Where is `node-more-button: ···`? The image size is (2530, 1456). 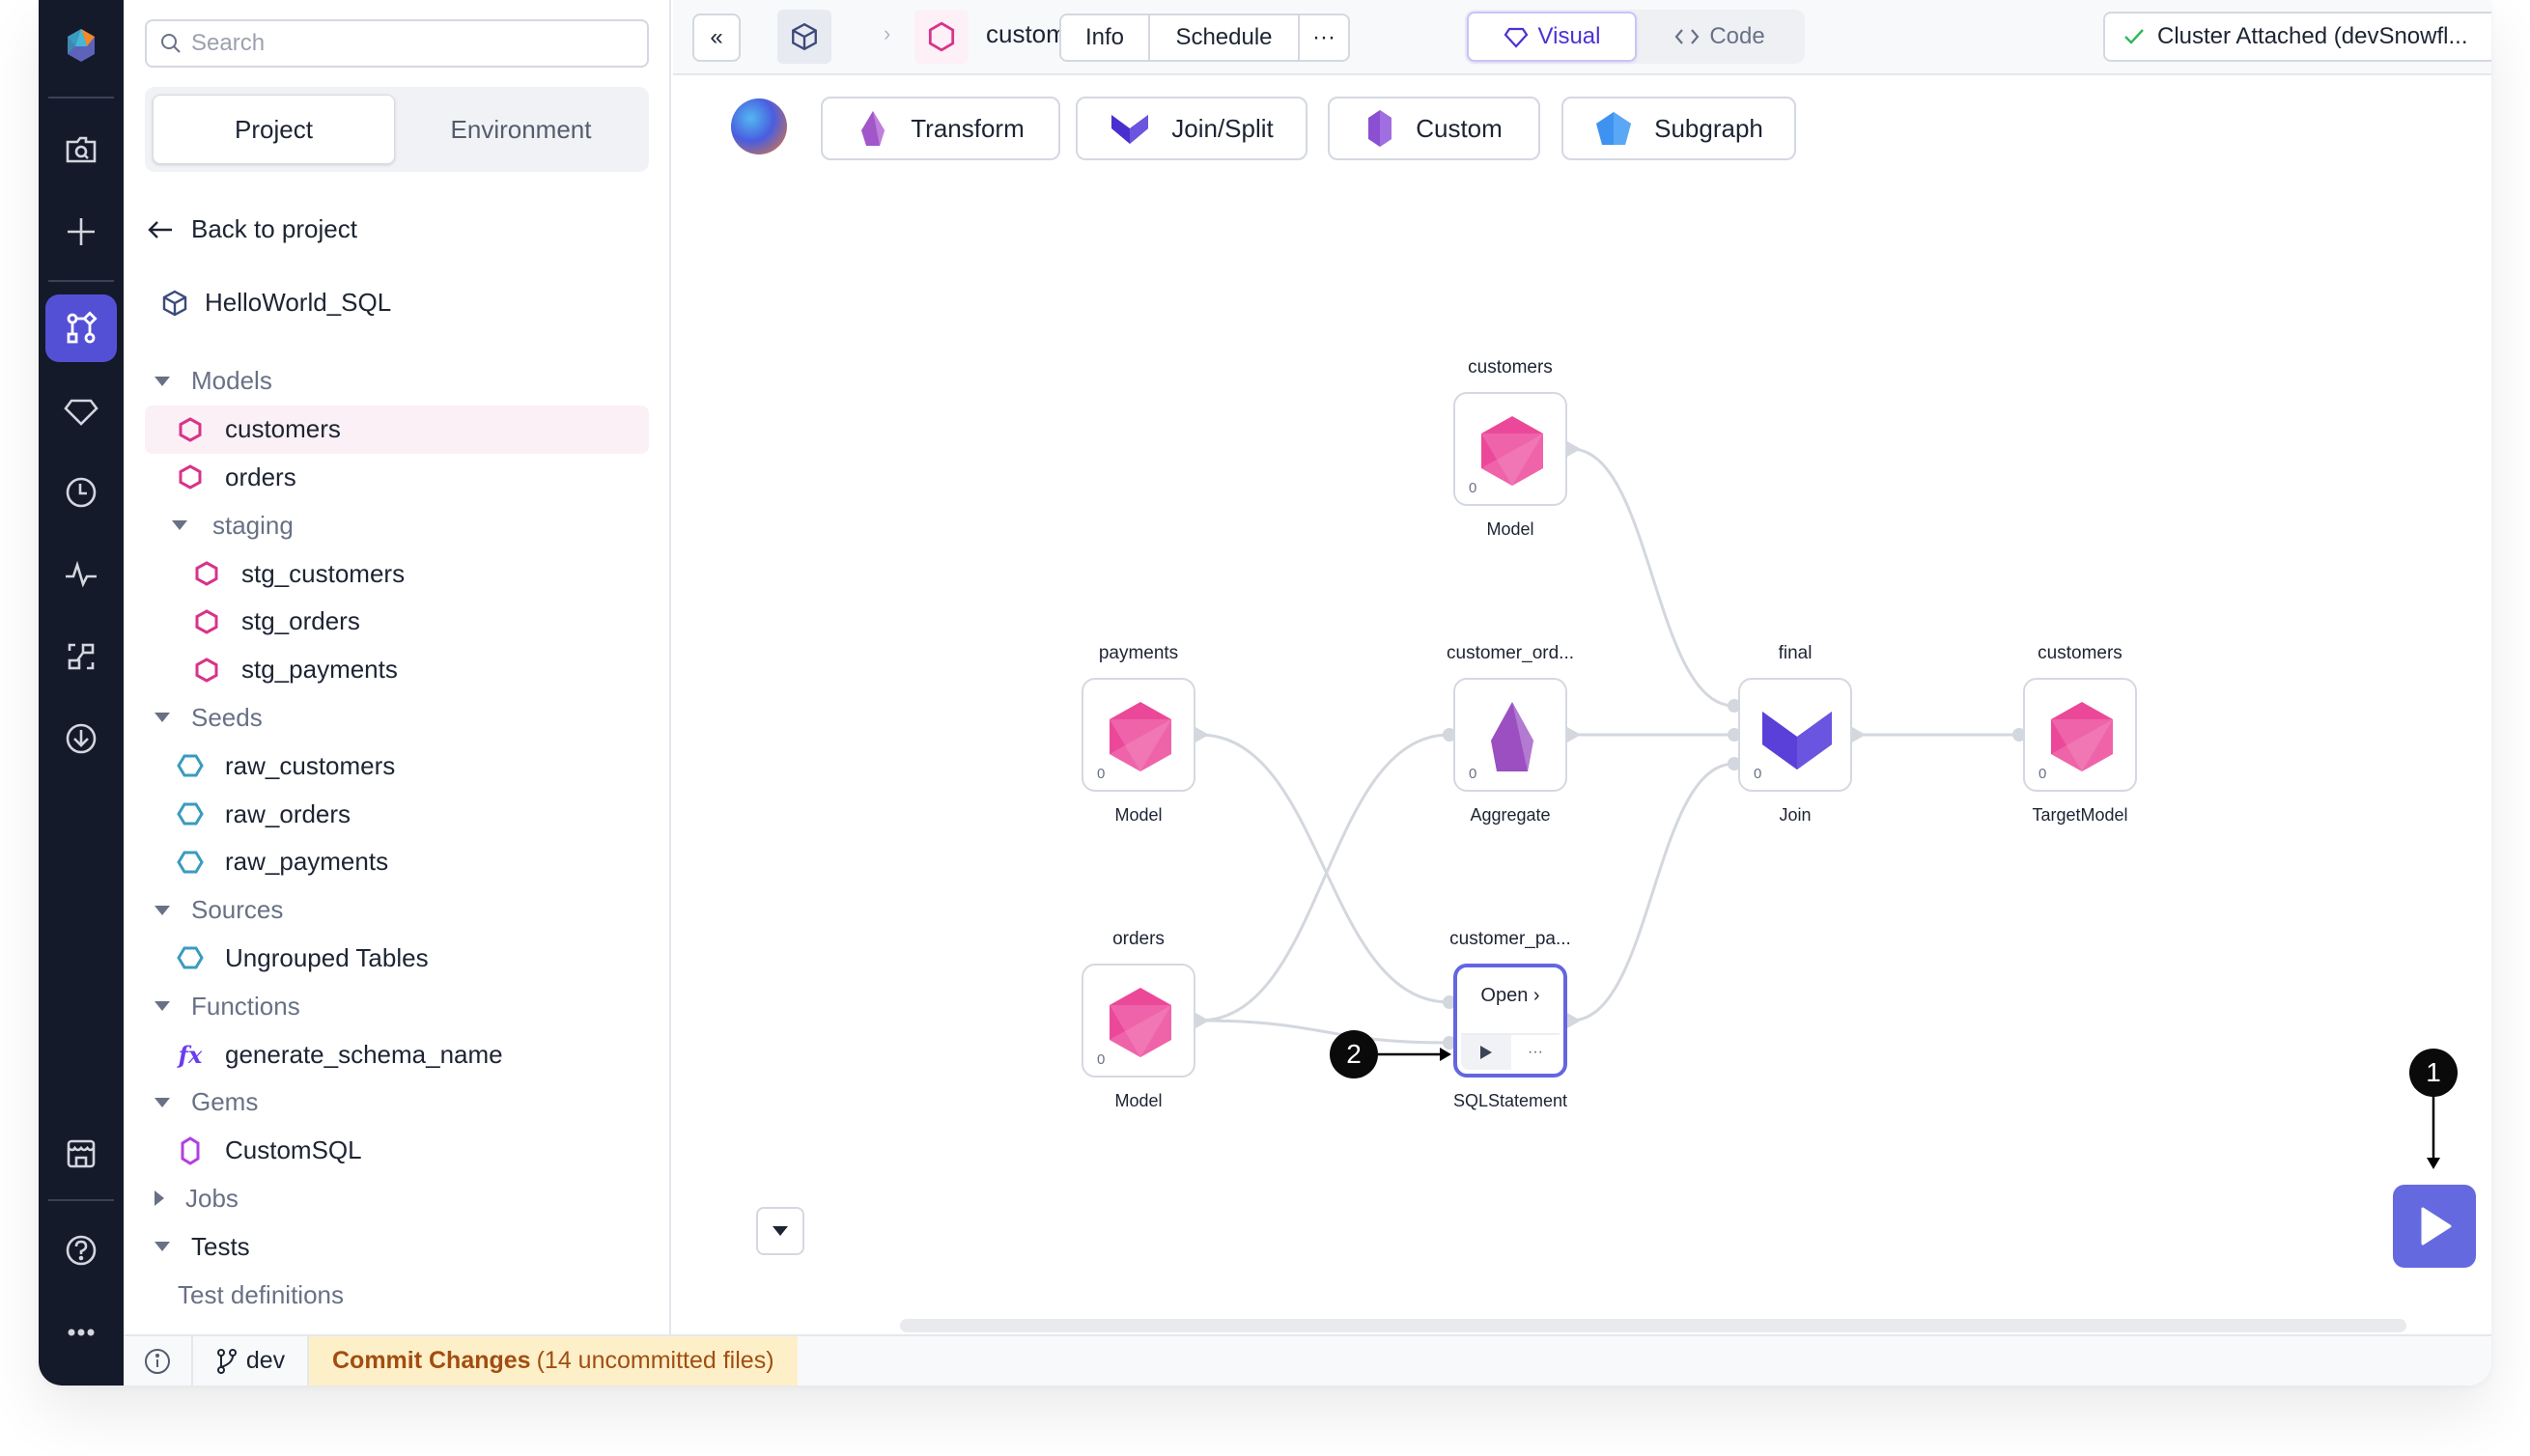
node-more-button: ··· is located at coordinates (1535, 1052).